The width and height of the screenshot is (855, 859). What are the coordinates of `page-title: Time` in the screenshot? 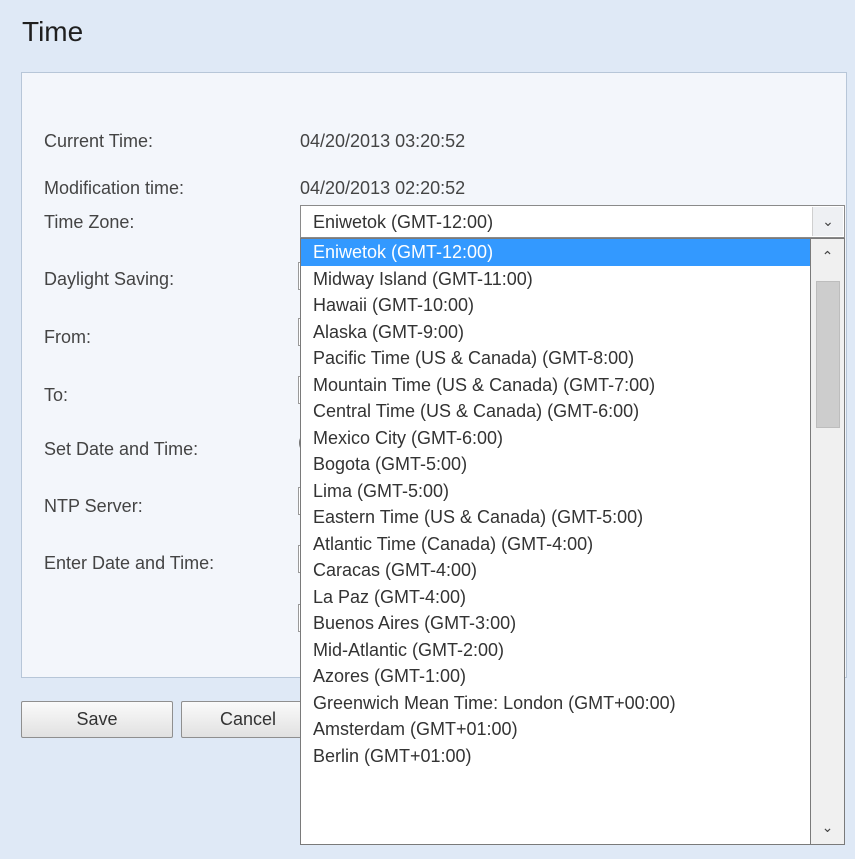 It's located at (53, 31).